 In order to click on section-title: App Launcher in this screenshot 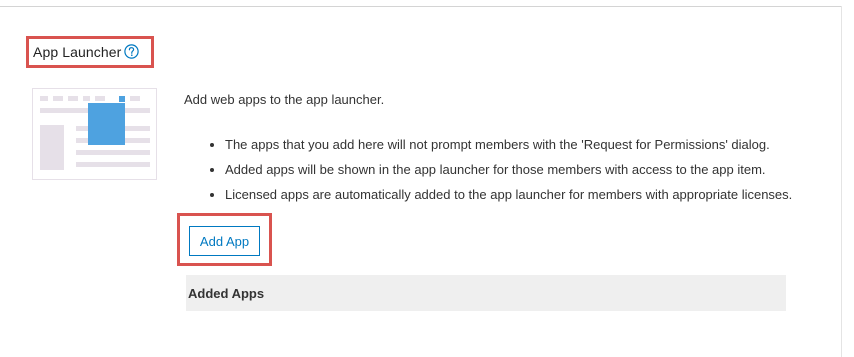, I will do `click(77, 52)`.